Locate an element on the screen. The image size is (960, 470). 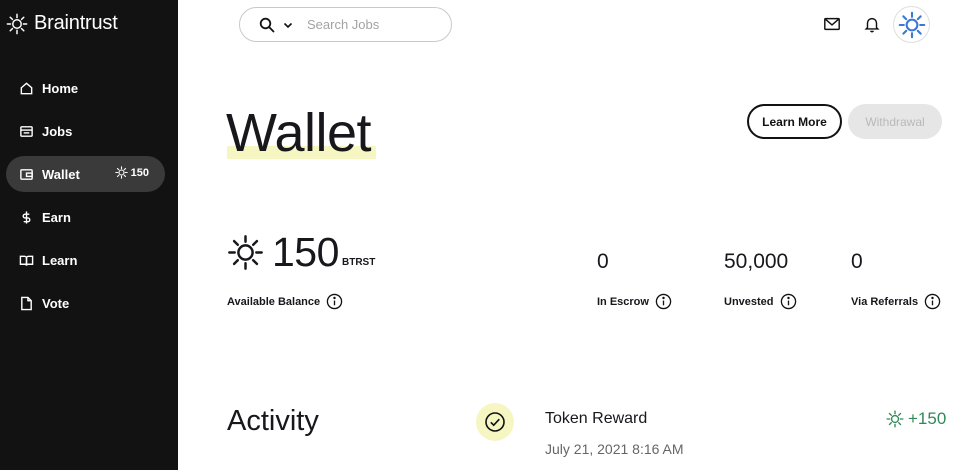
jobs-icon is located at coordinates (26, 131).